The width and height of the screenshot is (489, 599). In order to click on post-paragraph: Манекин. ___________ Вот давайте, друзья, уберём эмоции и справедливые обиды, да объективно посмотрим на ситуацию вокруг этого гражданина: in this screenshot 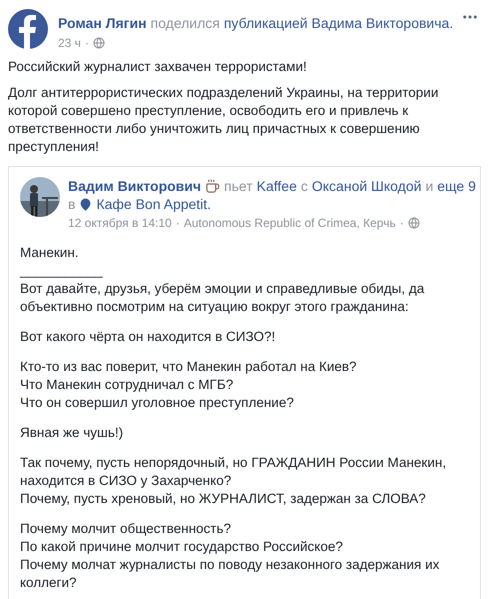, I will do `click(223, 280)`.